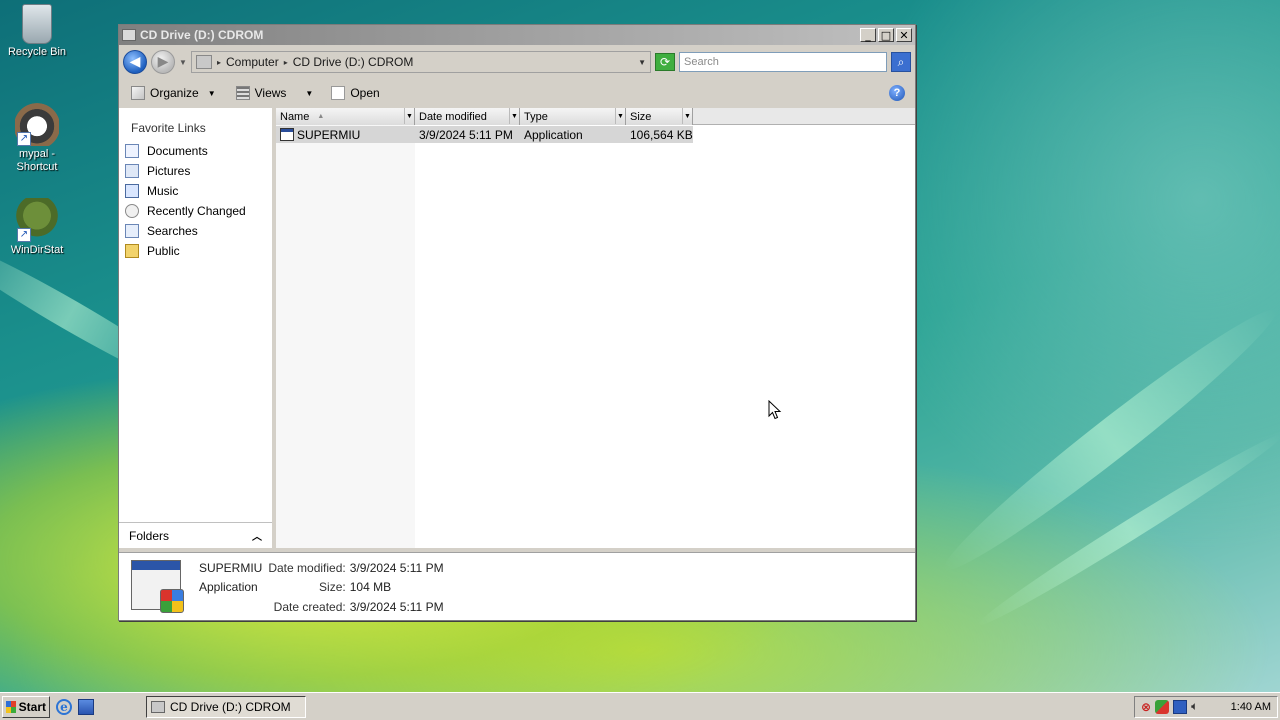 Image resolution: width=1280 pixels, height=720 pixels. I want to click on taskbar-button-label: CD Drive (D:) CDROM, so click(230, 706).